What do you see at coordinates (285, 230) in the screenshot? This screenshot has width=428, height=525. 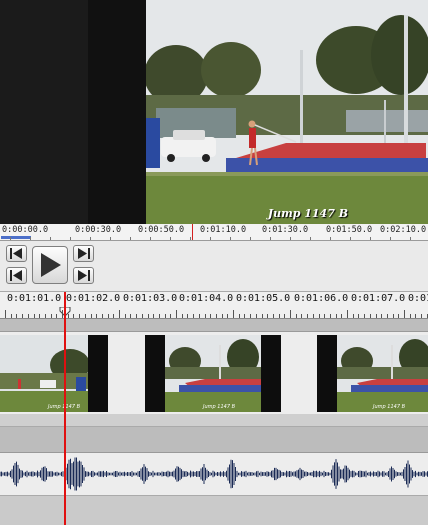 I see `overview-time-label: 0:01:30.0` at bounding box center [285, 230].